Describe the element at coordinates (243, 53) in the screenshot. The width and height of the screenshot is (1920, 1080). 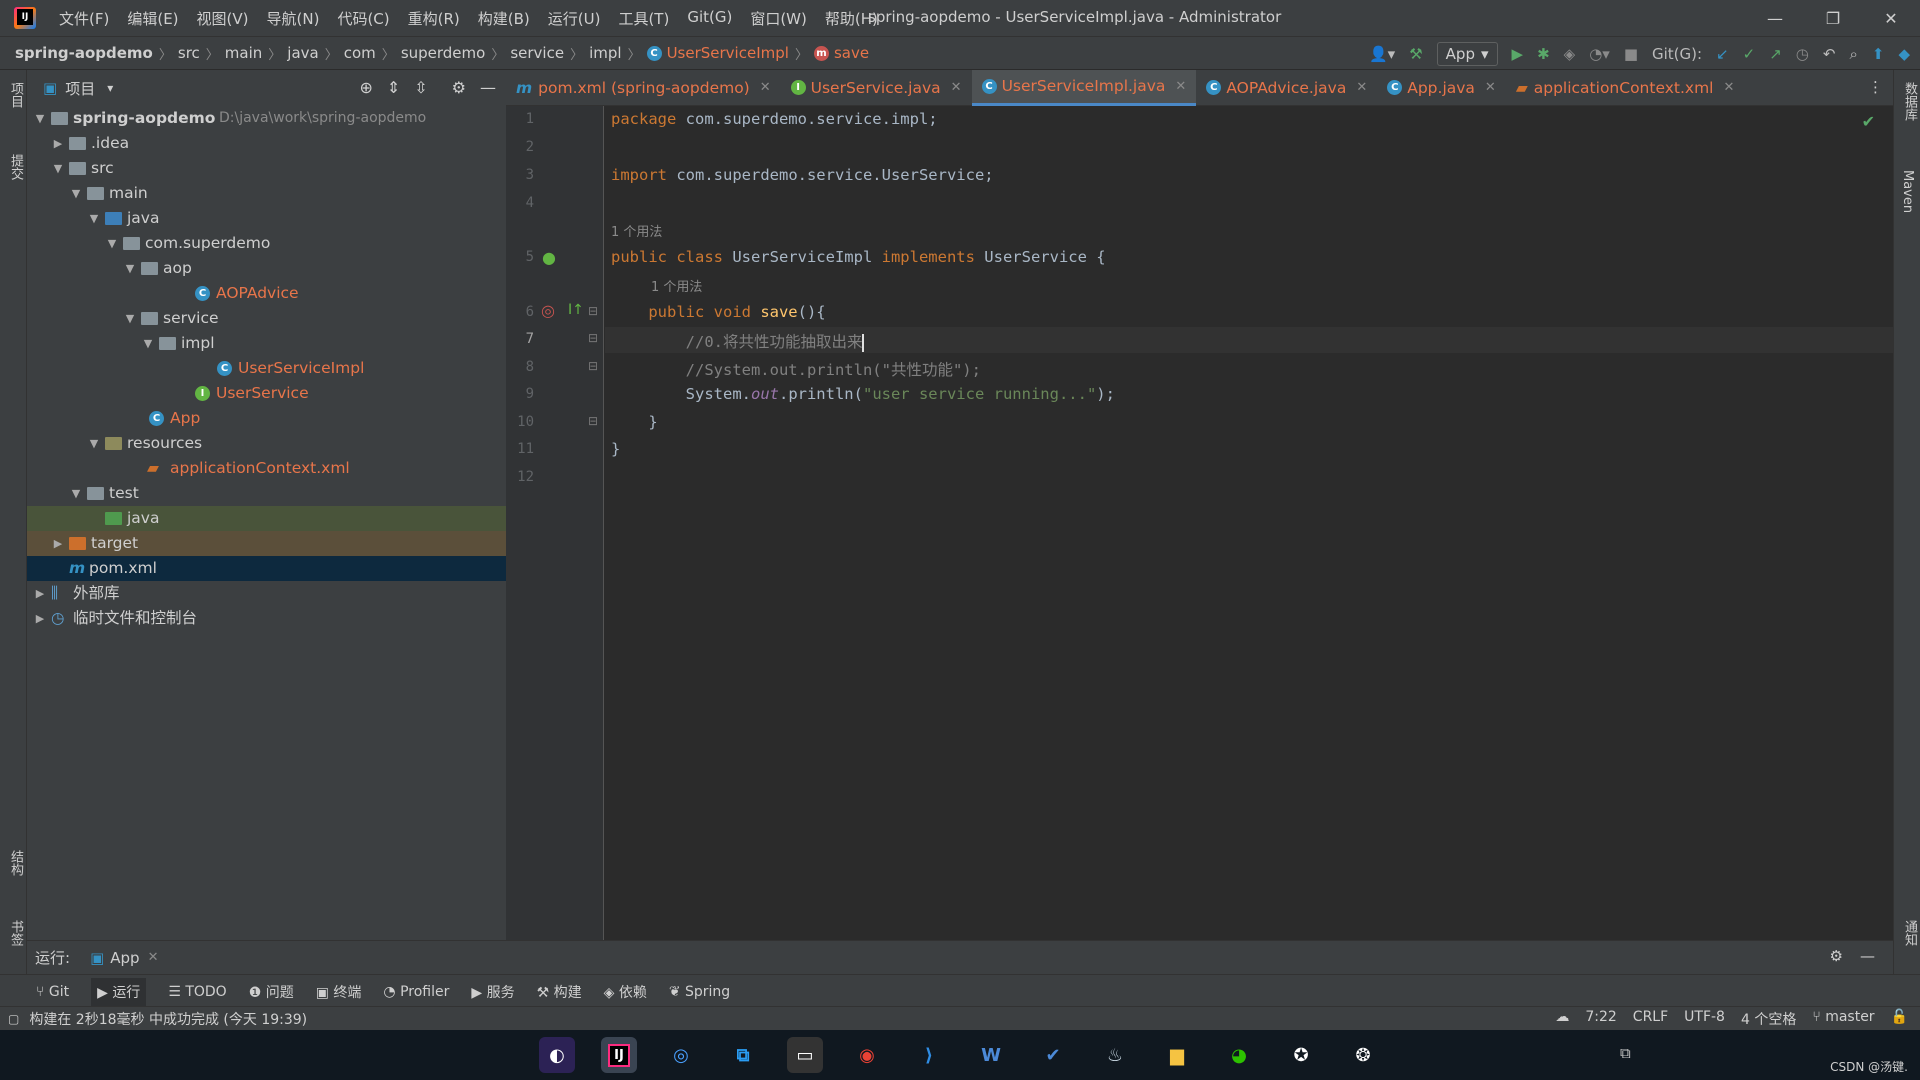
I see `breadcrumb-main: main` at that location.